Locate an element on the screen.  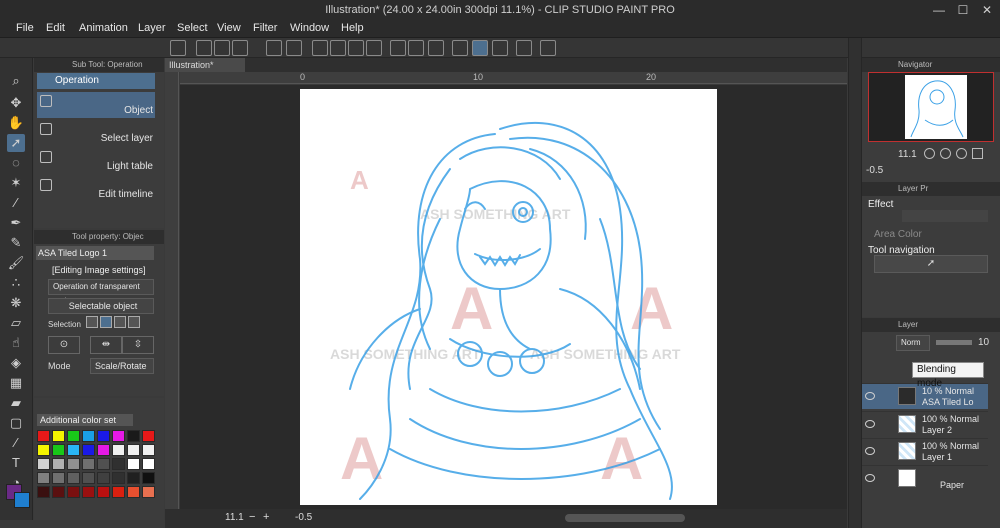
zoom-out-icon: − is located at coordinates (252, 517).